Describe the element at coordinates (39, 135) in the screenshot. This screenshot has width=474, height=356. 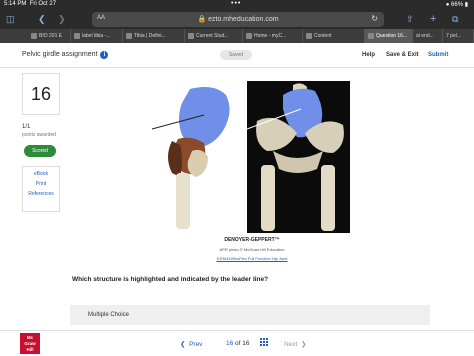
I see `points-label: points awarded` at that location.